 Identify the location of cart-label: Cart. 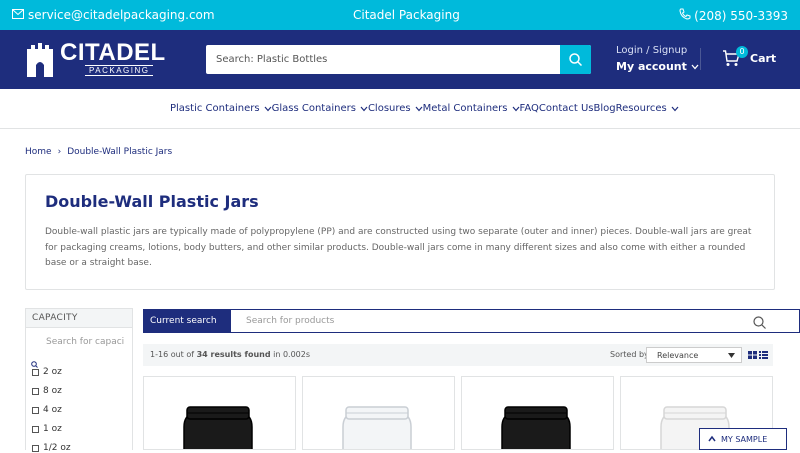
(763, 58).